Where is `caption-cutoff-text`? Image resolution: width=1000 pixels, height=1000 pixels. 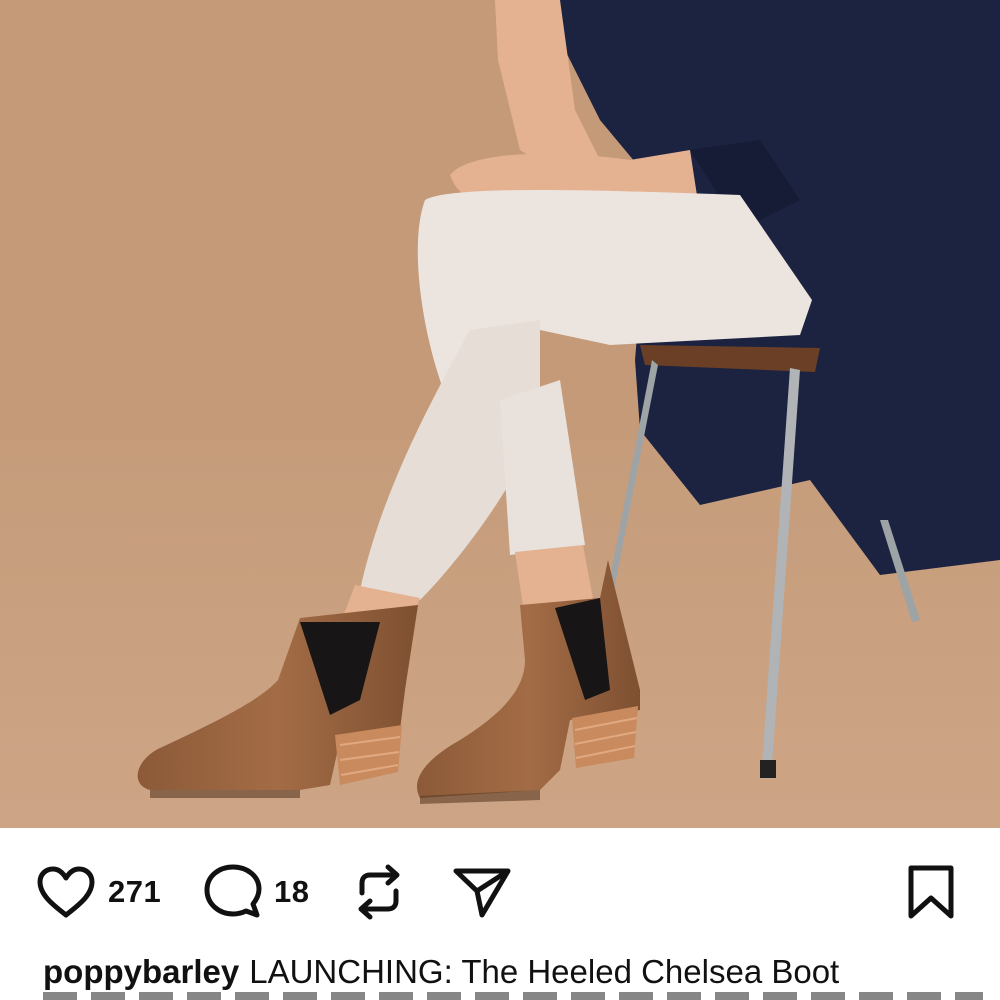
caption-cutoff-text is located at coordinates (513, 996).